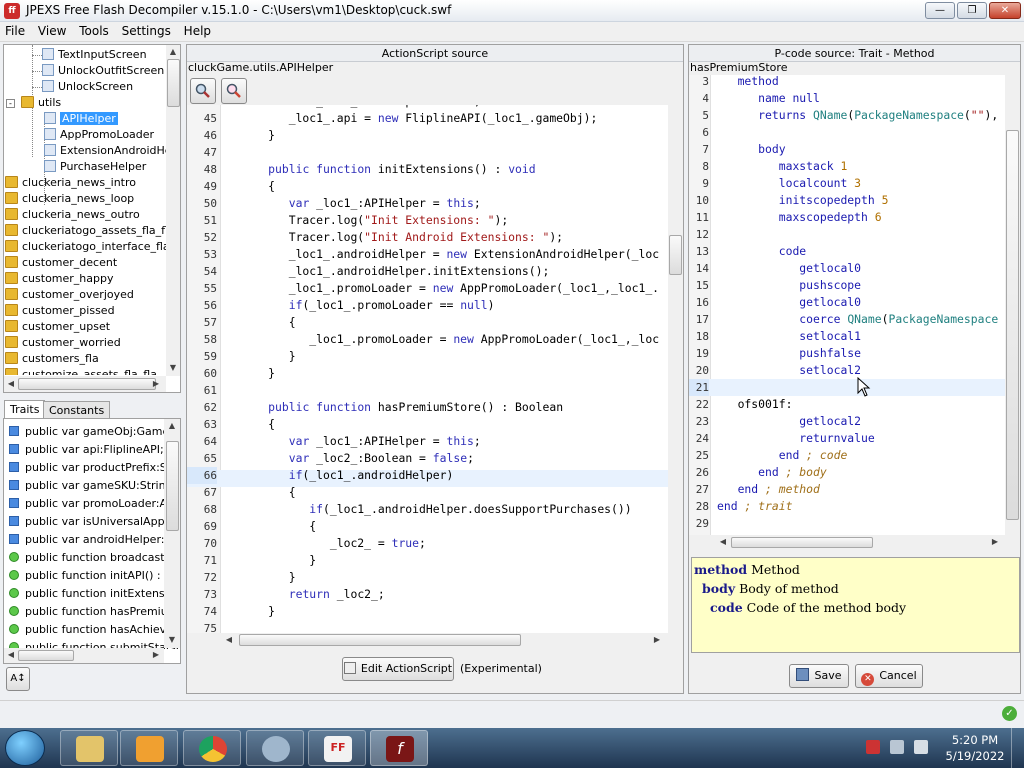 Image resolution: width=1024 pixels, height=768 pixels. I want to click on trait-item: public function broadcastEv, so click(93, 558).